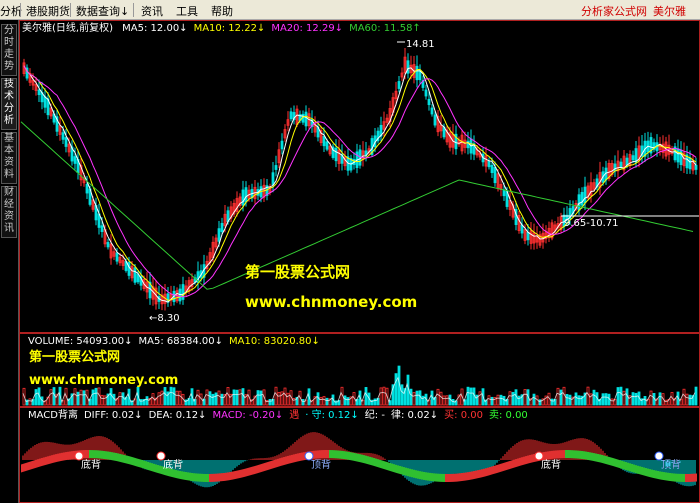 The height and width of the screenshot is (503, 700). Describe the element at coordinates (48, 11) in the screenshot. I see `menu-item-hk-futures: 港股期货` at that location.